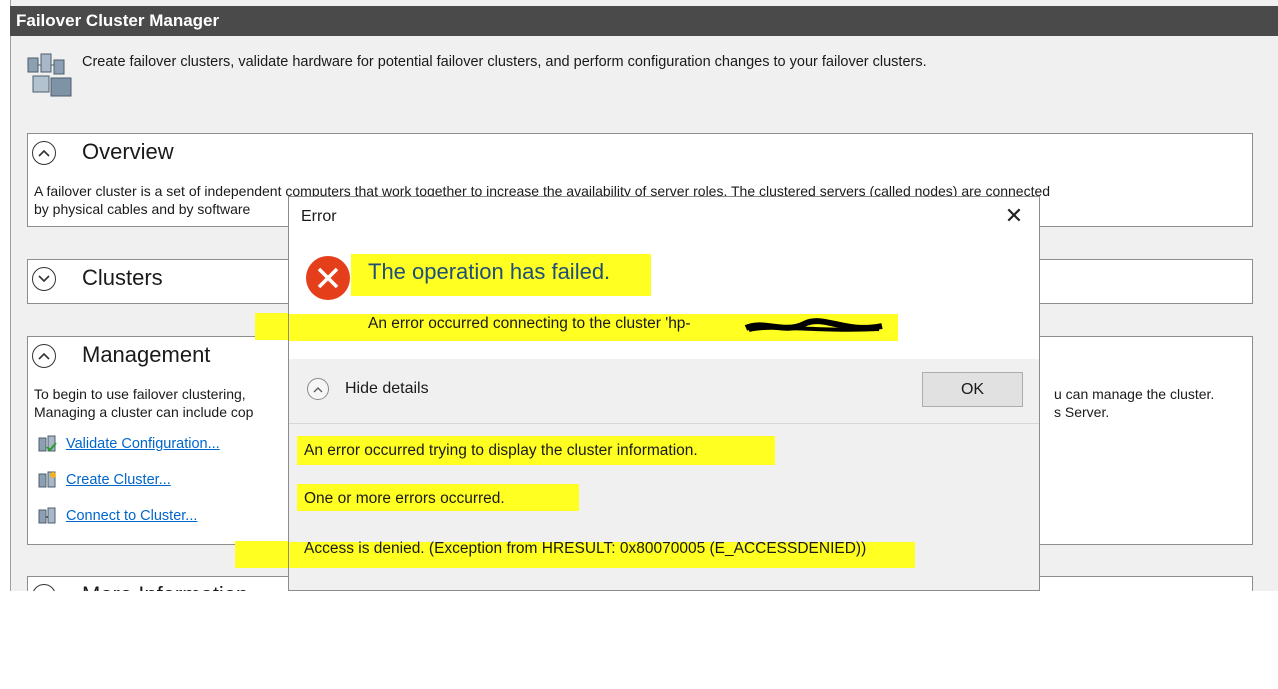  What do you see at coordinates (1082, 412) in the screenshot?
I see `management-text-line2-right: s Server.` at bounding box center [1082, 412].